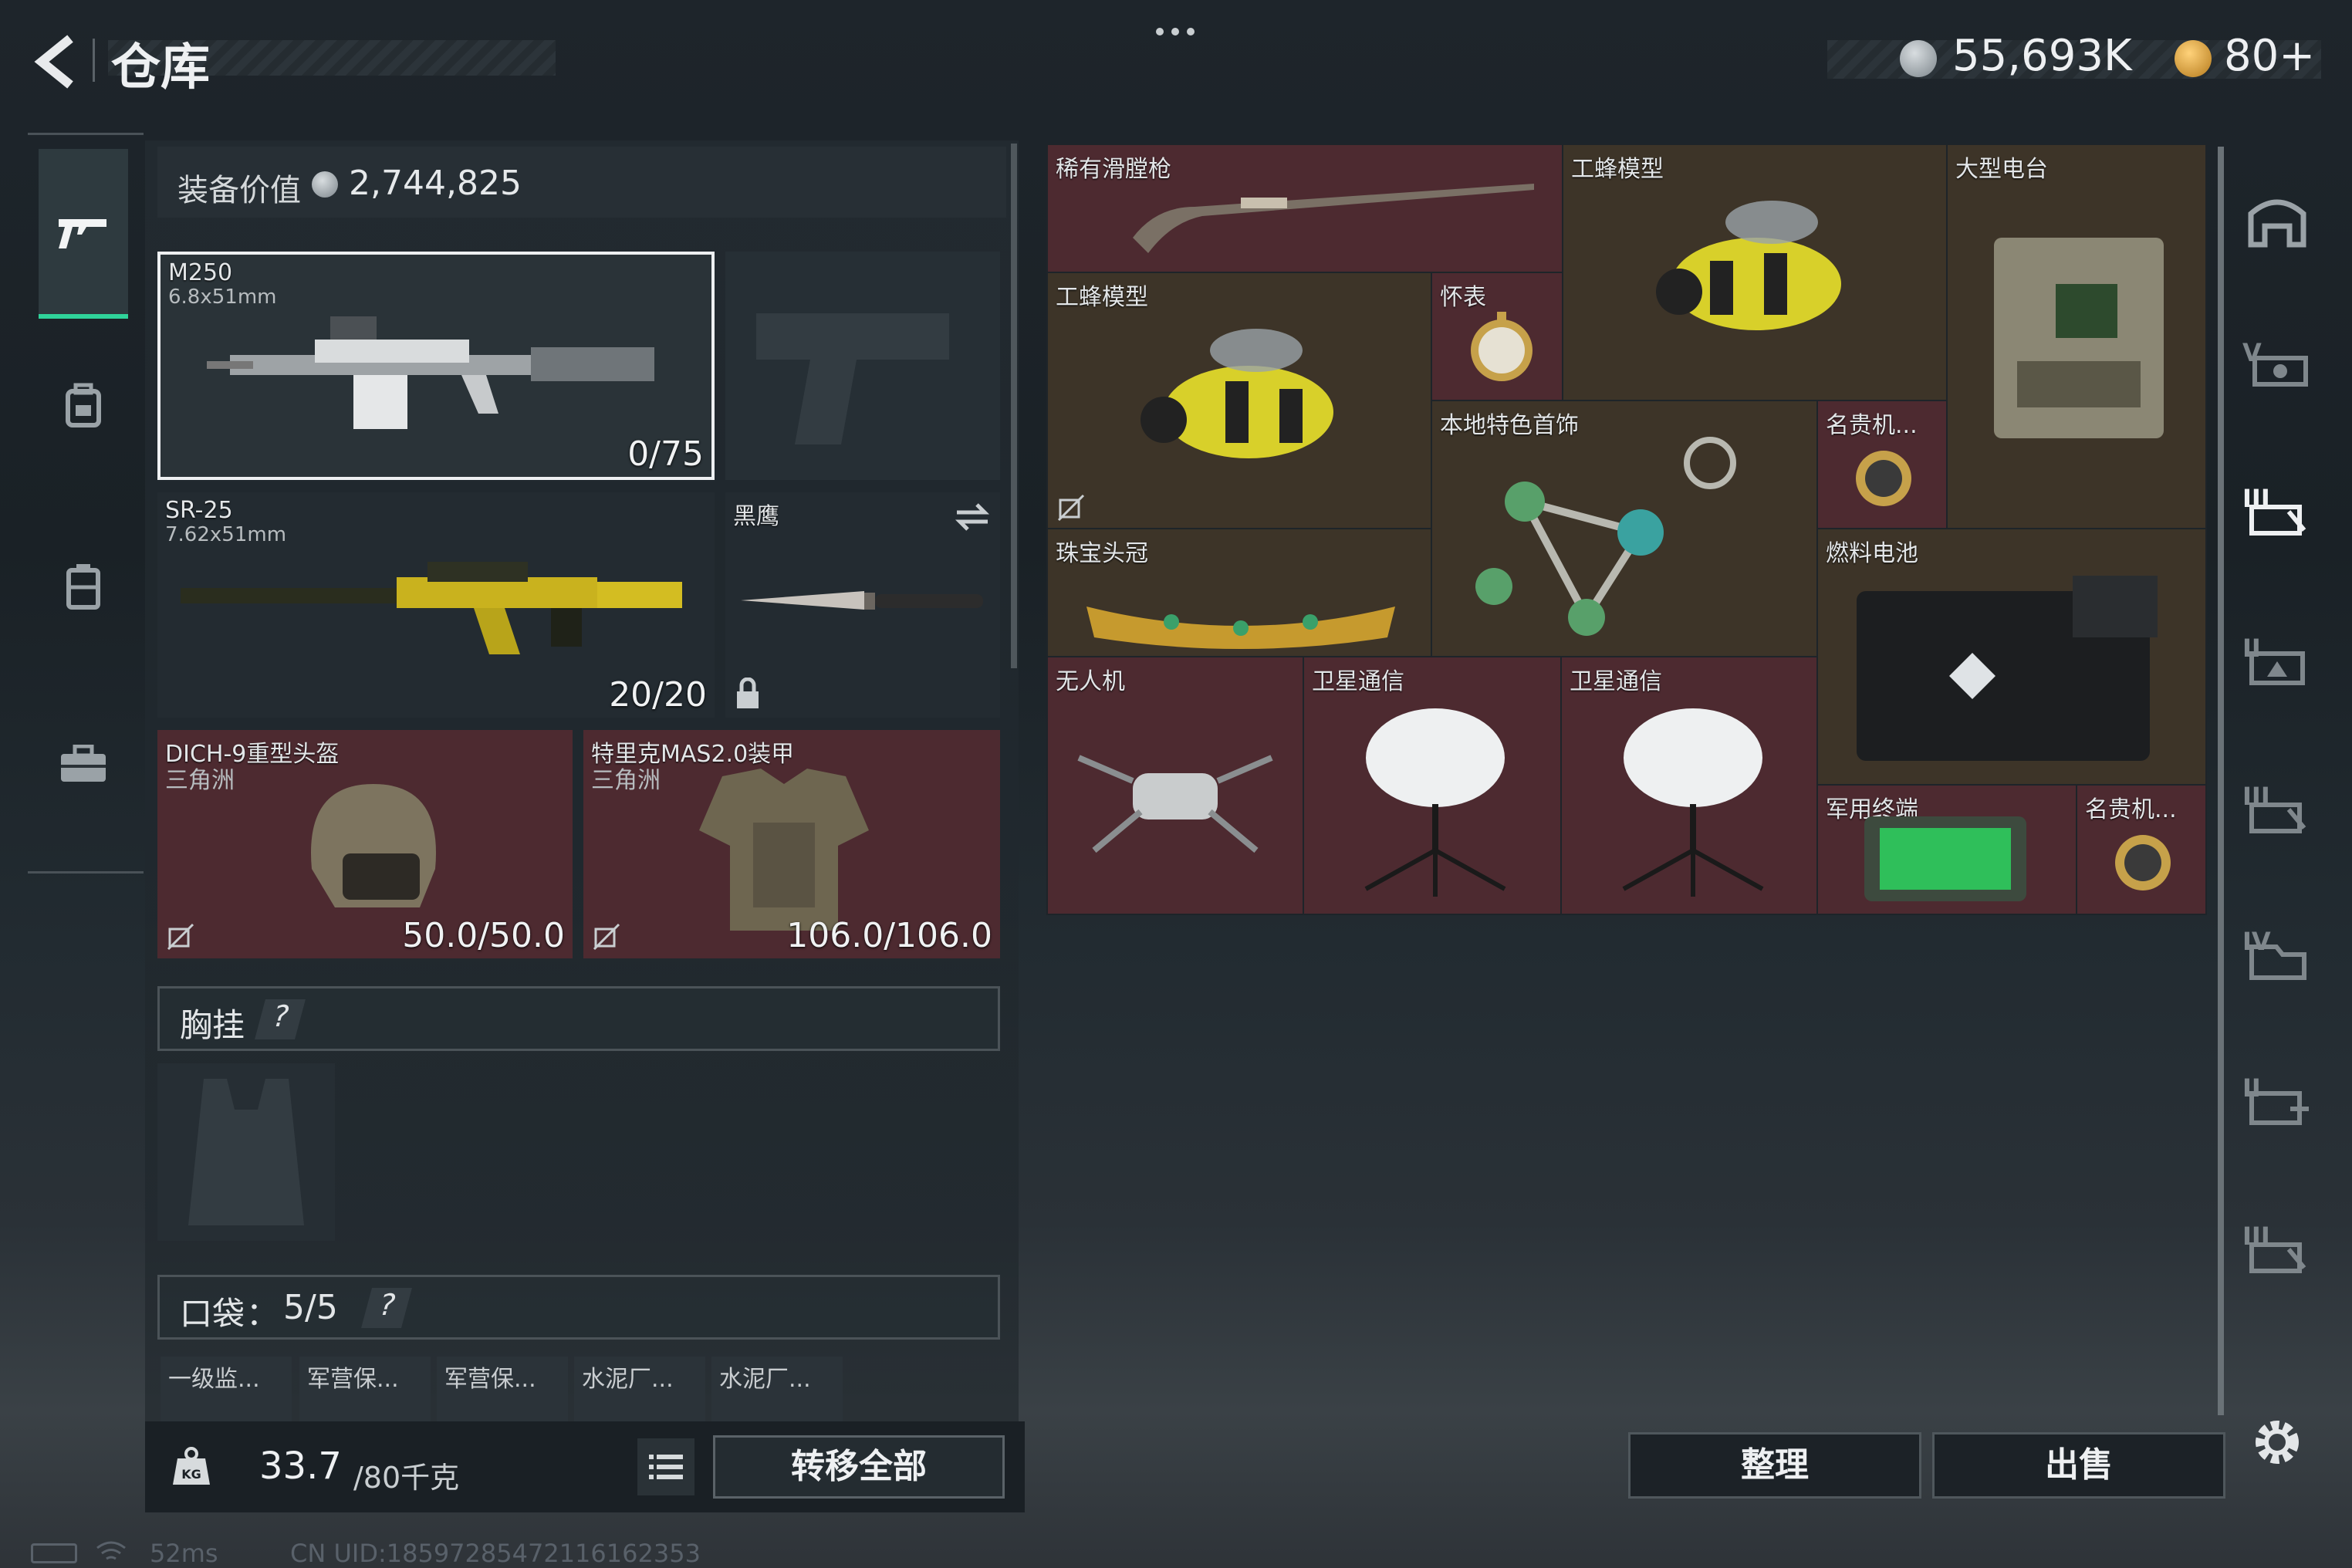 The height and width of the screenshot is (1568, 2352). Describe the element at coordinates (1502, 346) in the screenshot. I see `pocket-watch-image` at that location.